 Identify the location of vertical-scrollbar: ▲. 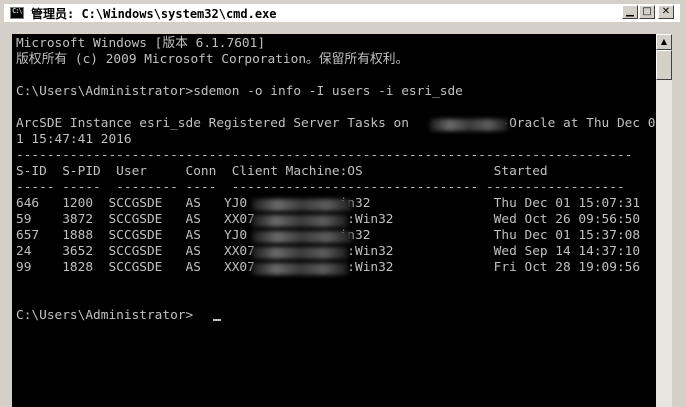
(664, 220).